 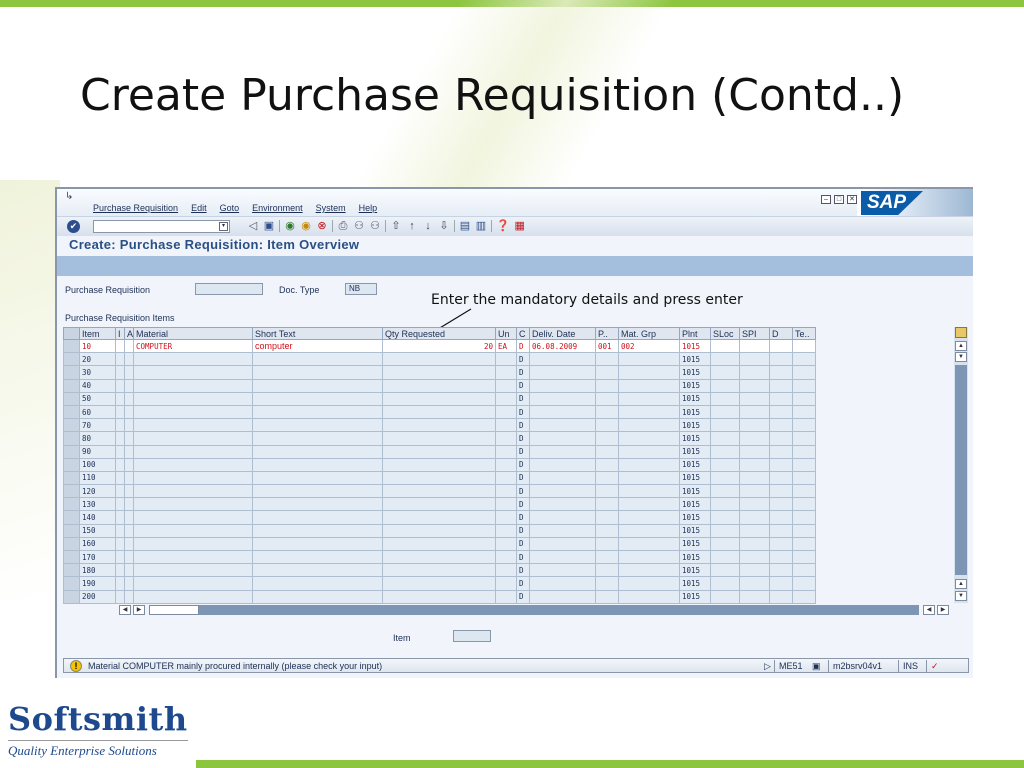 I want to click on cell-p: 001, so click(x=607, y=346).